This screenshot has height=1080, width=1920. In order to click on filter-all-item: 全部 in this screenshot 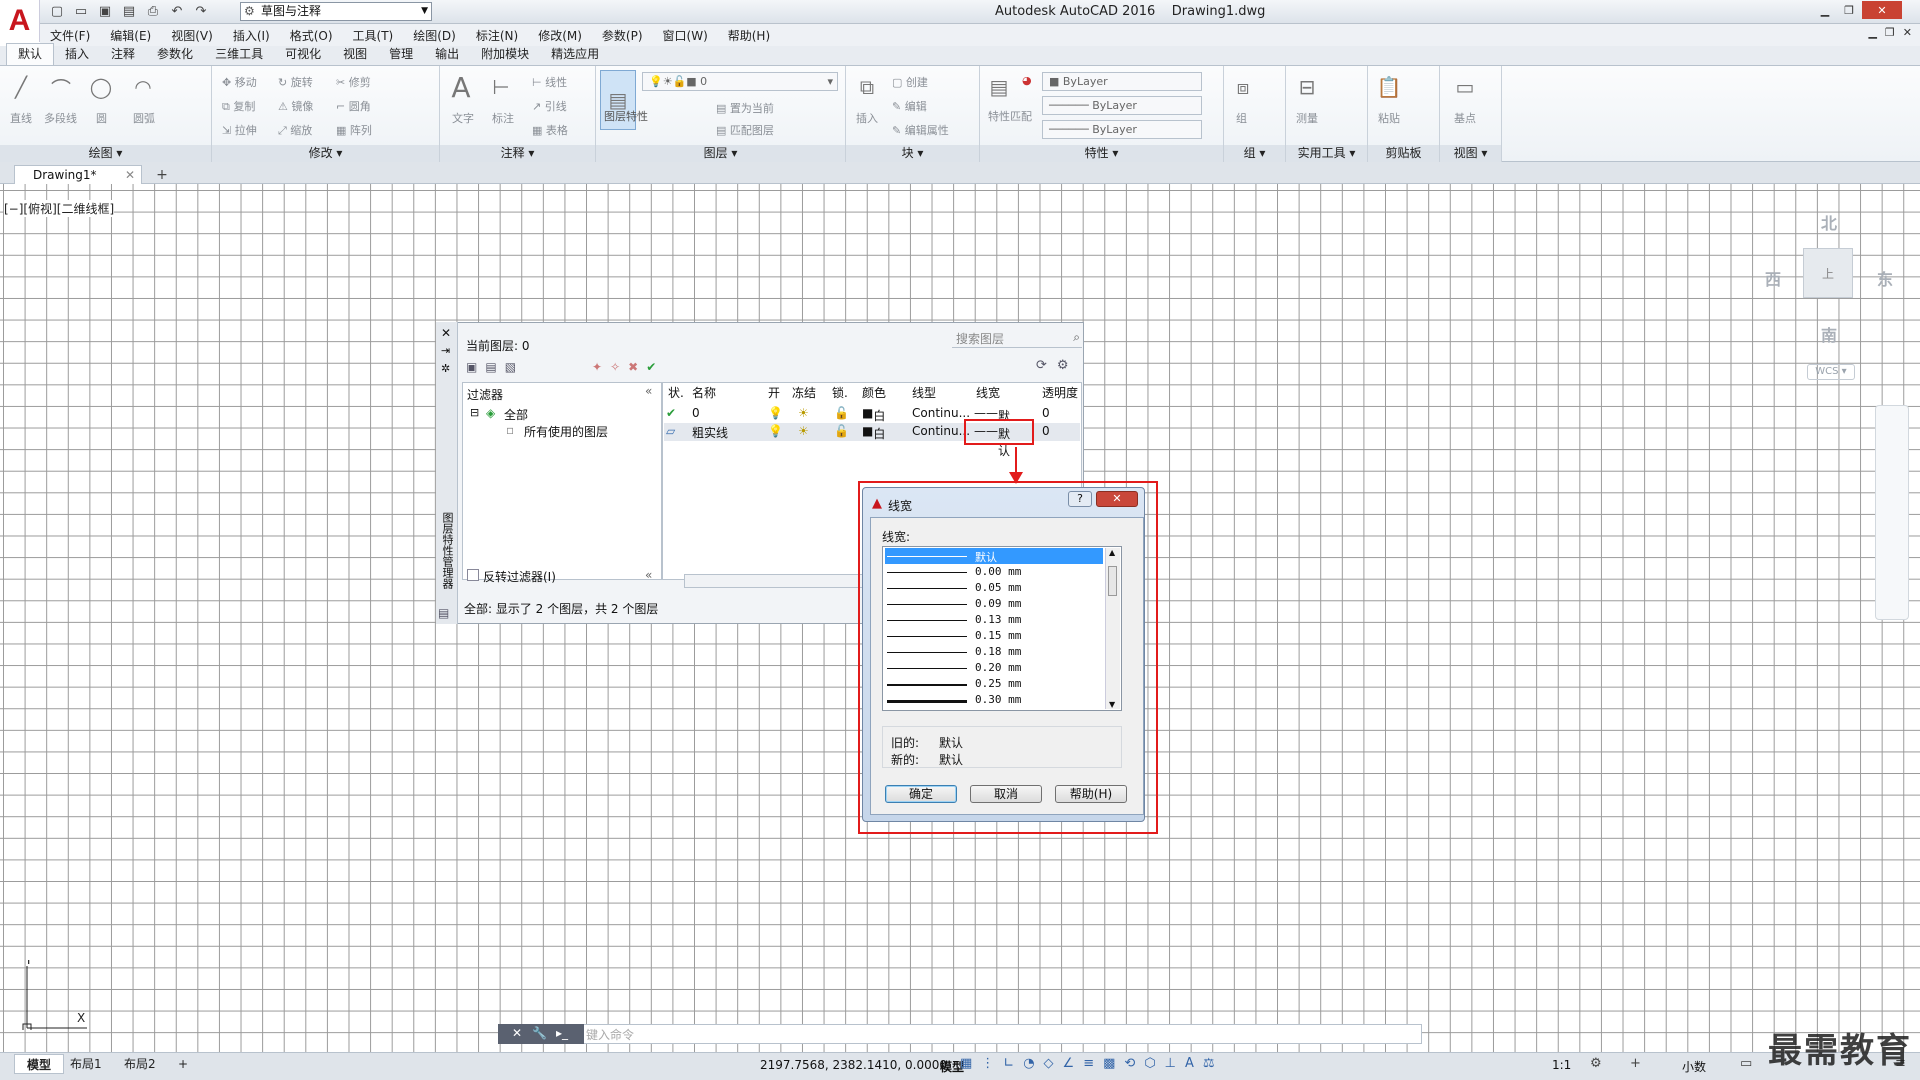, I will do `click(516, 414)`.